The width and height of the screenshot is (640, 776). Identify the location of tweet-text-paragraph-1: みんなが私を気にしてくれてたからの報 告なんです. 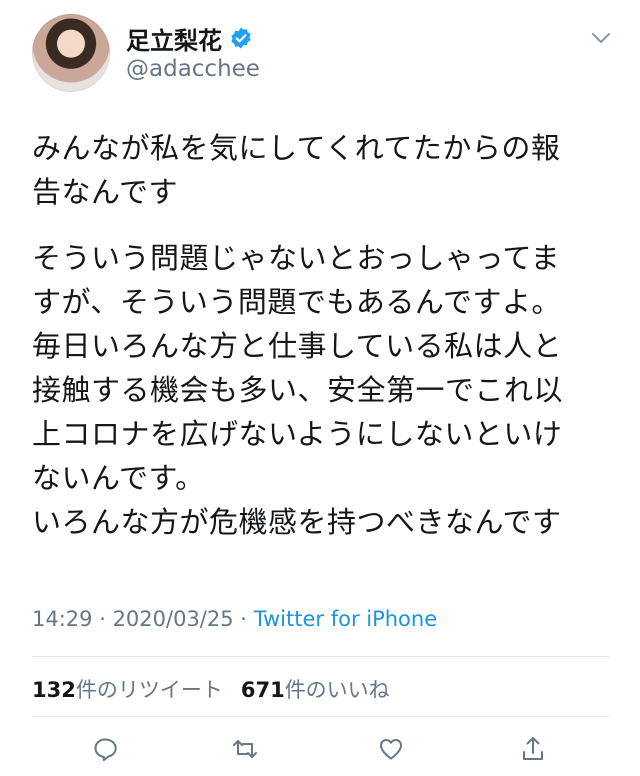
(296, 170).